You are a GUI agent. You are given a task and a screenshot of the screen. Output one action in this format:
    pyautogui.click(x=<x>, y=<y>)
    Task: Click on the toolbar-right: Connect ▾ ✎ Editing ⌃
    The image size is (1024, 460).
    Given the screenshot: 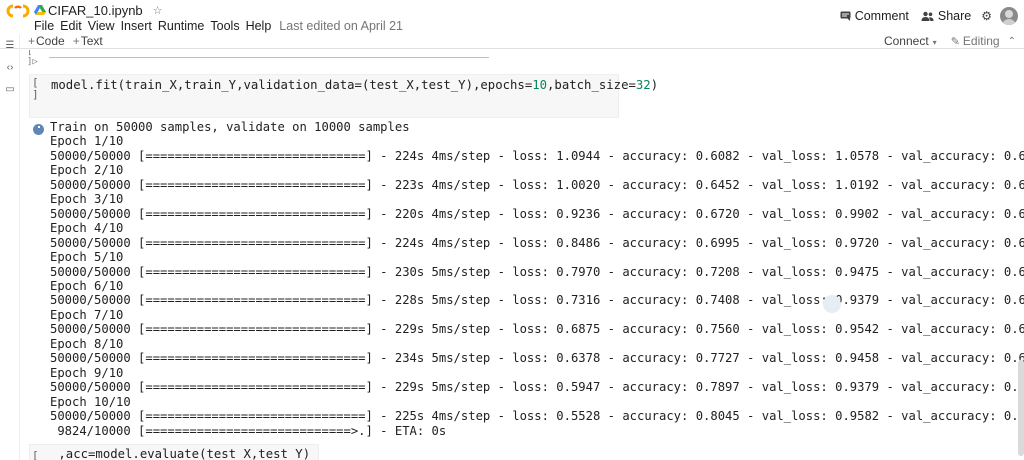 What is the action you would take?
    pyautogui.click(x=950, y=41)
    